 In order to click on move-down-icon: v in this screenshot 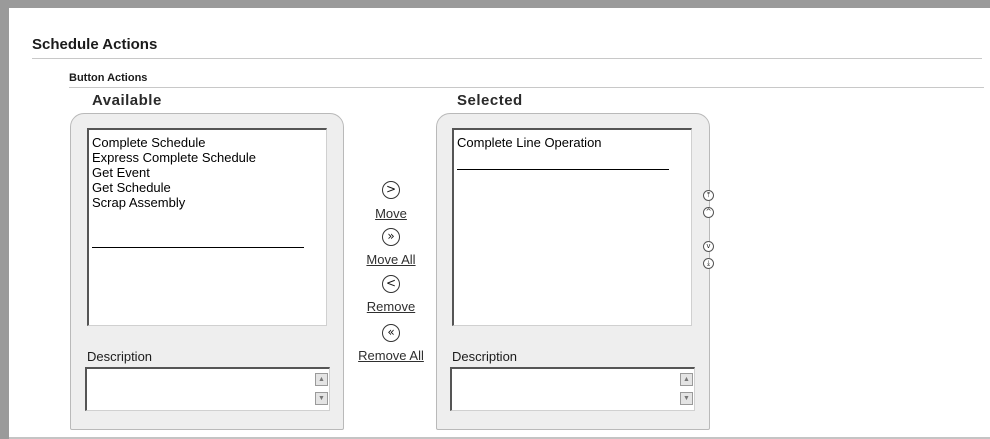, I will do `click(708, 246)`.